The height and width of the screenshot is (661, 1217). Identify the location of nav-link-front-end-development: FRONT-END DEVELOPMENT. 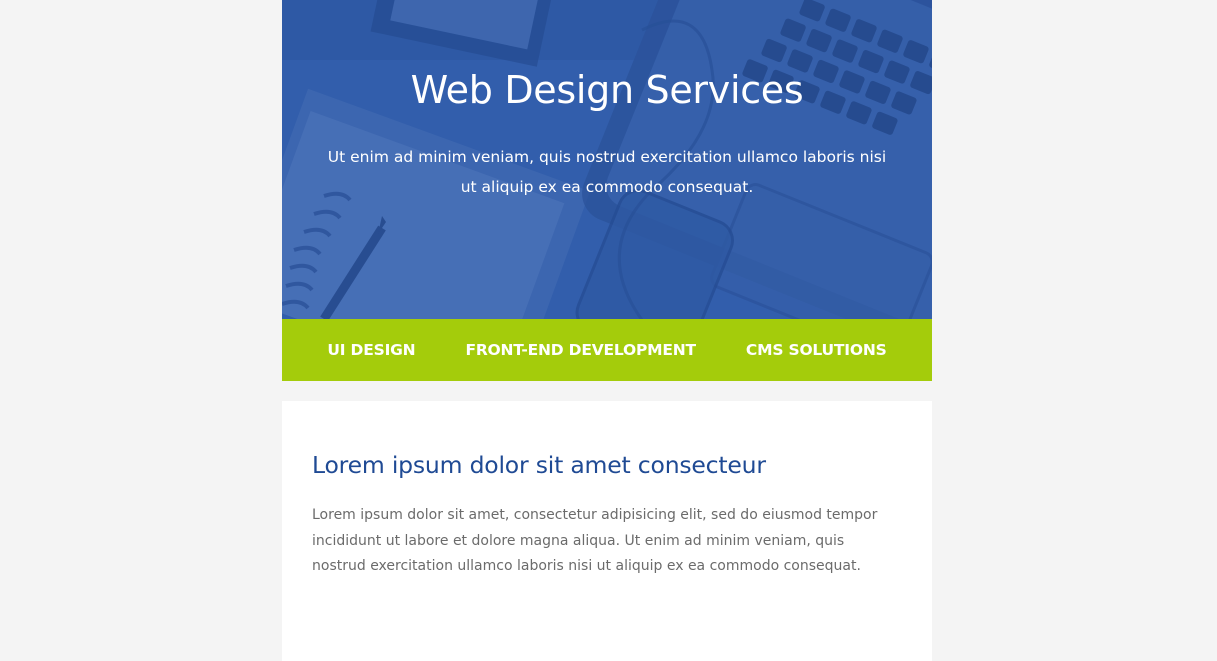
(580, 350).